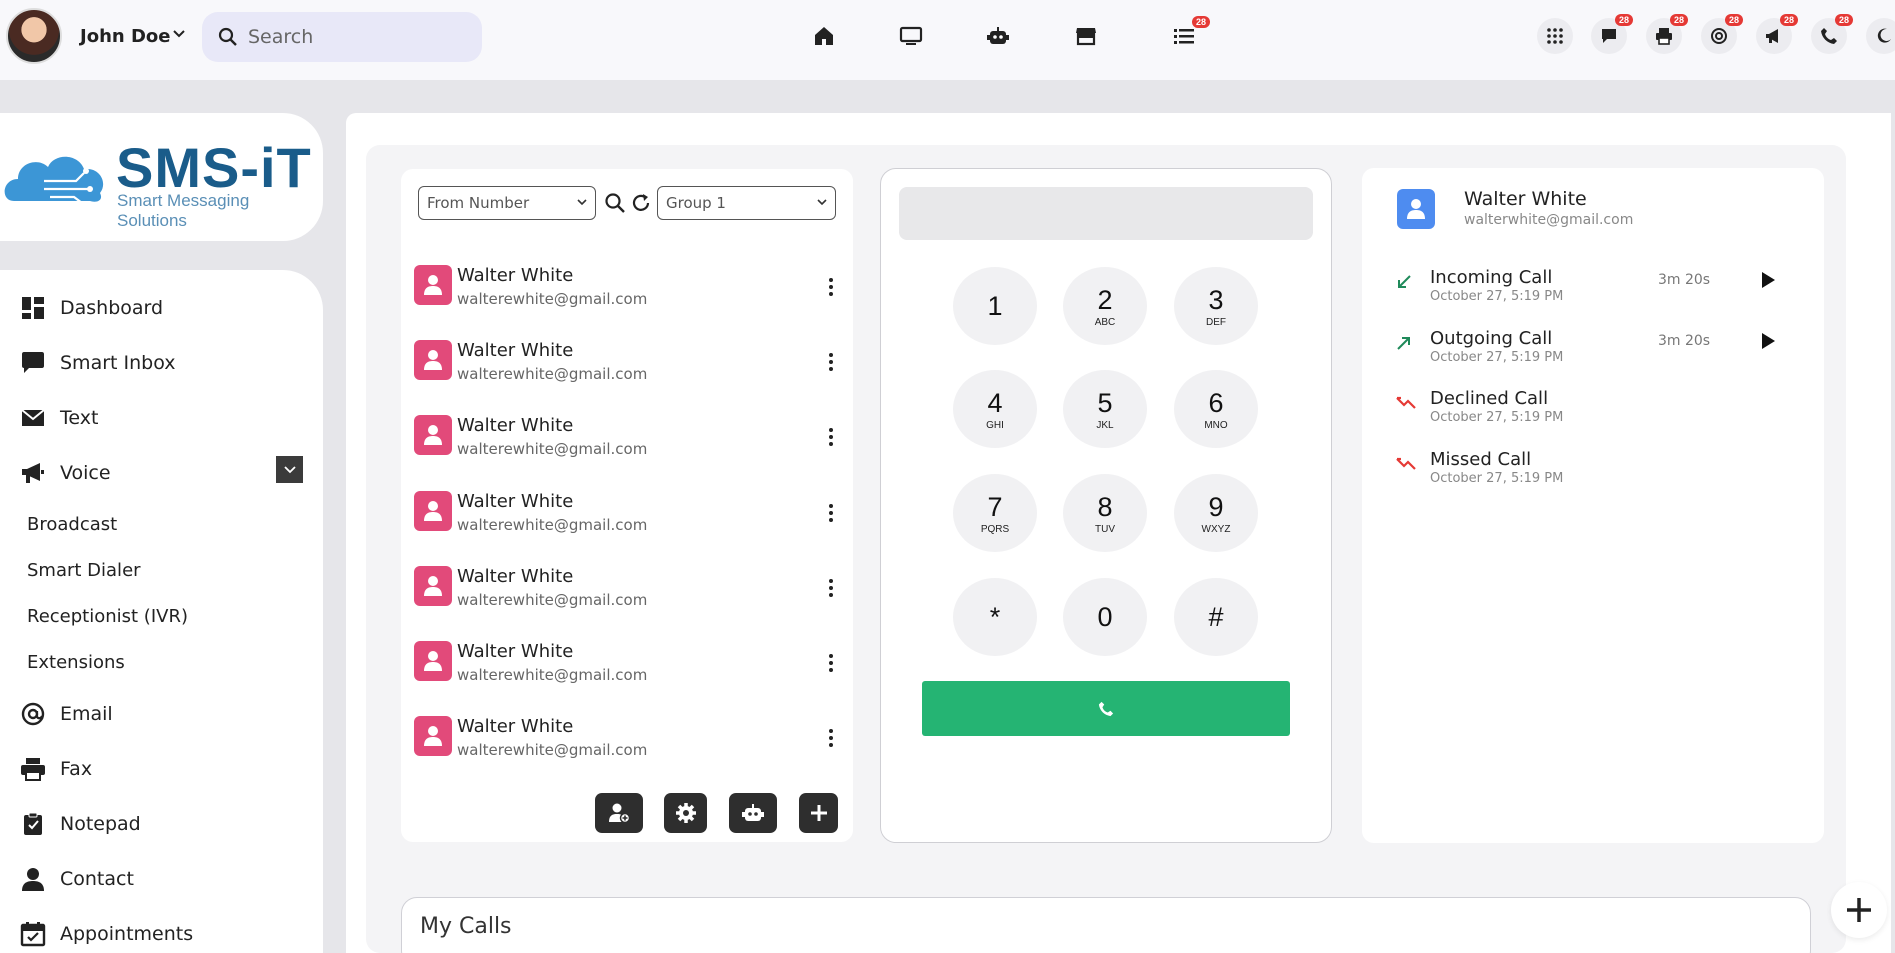  I want to click on tasks-icon: 28, so click(1190, 33).